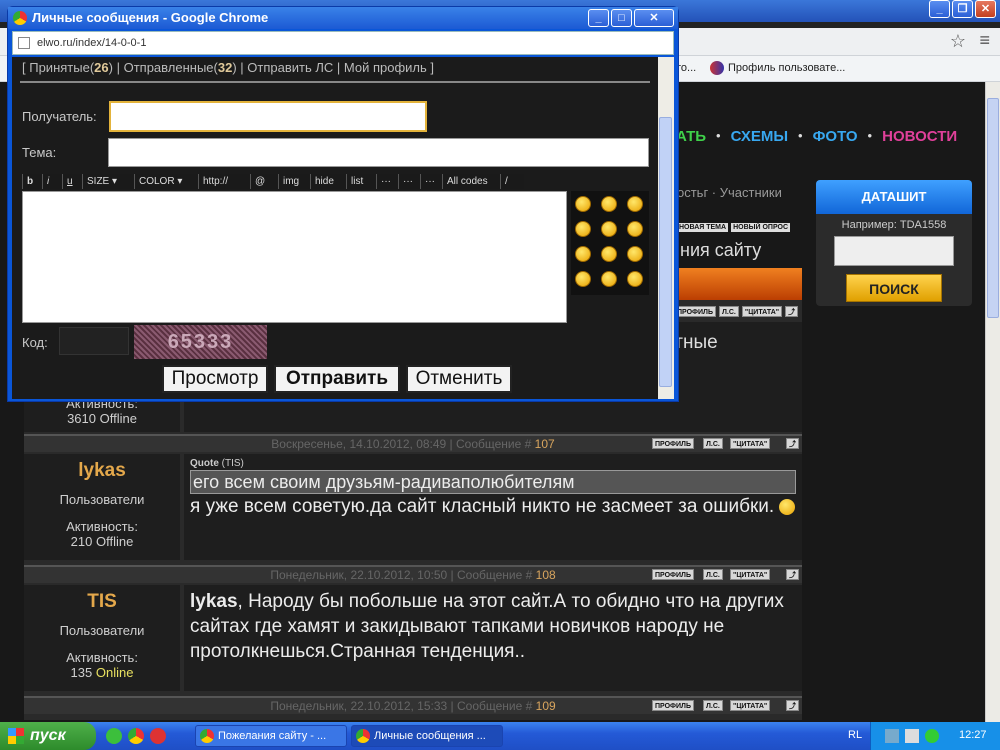  Describe the element at coordinates (912, 736) in the screenshot. I see `volume-icon` at that location.